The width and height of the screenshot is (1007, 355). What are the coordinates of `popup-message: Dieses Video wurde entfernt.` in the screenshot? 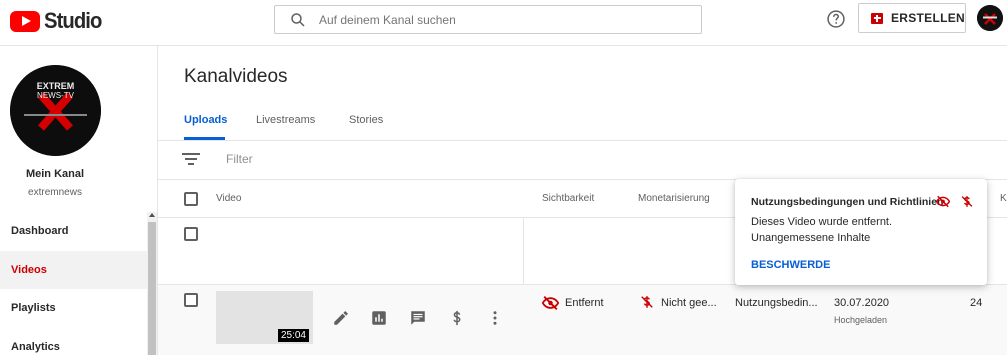 It's located at (822, 222).